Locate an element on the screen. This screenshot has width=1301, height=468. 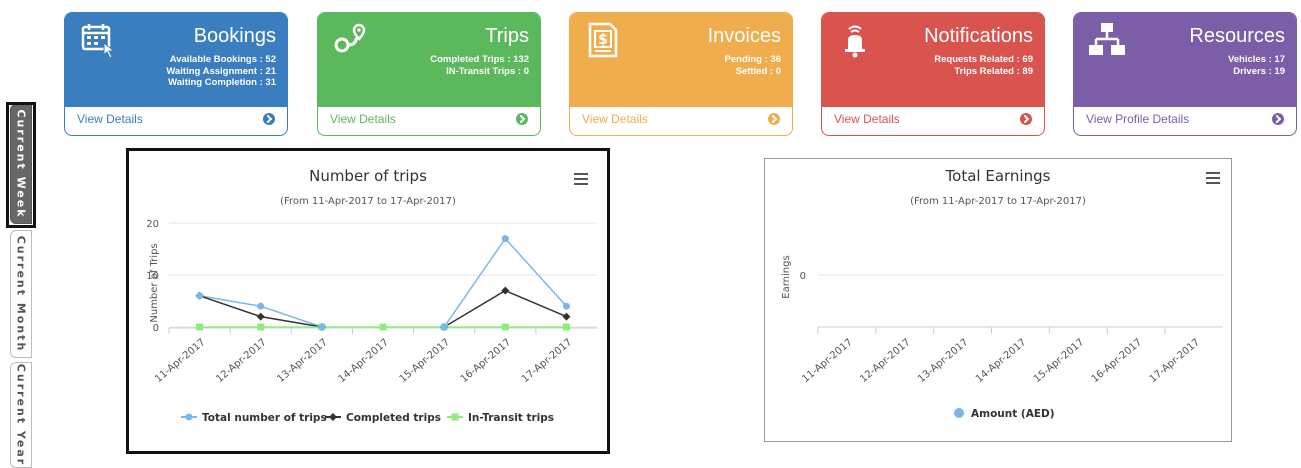
card-title: Bookings is located at coordinates (234, 36).